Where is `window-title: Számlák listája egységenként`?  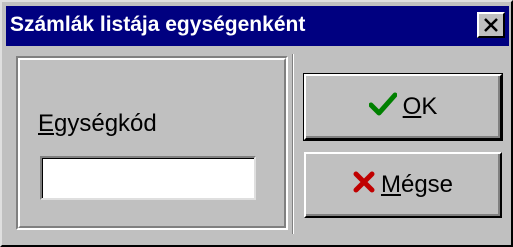
window-title: Számlák listája egységenként is located at coordinates (158, 24).